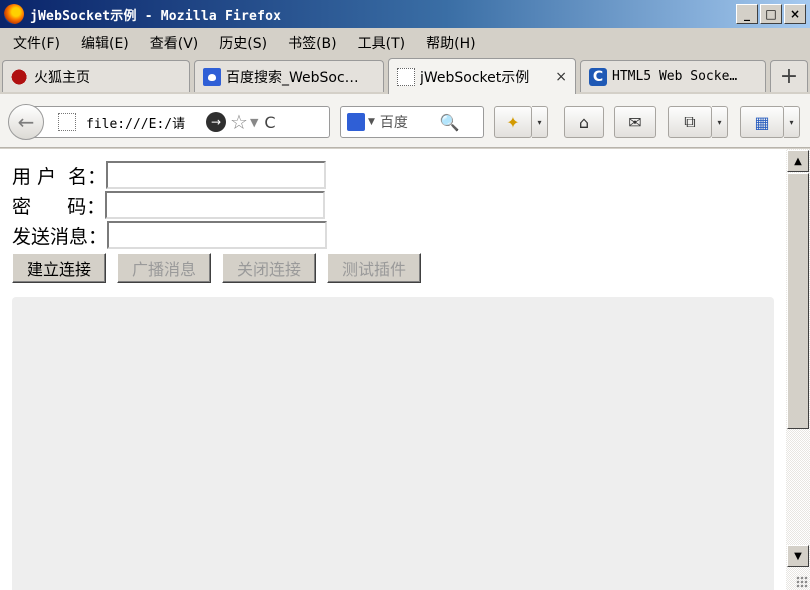 The height and width of the screenshot is (590, 810). I want to click on back-button: ←, so click(26, 122).